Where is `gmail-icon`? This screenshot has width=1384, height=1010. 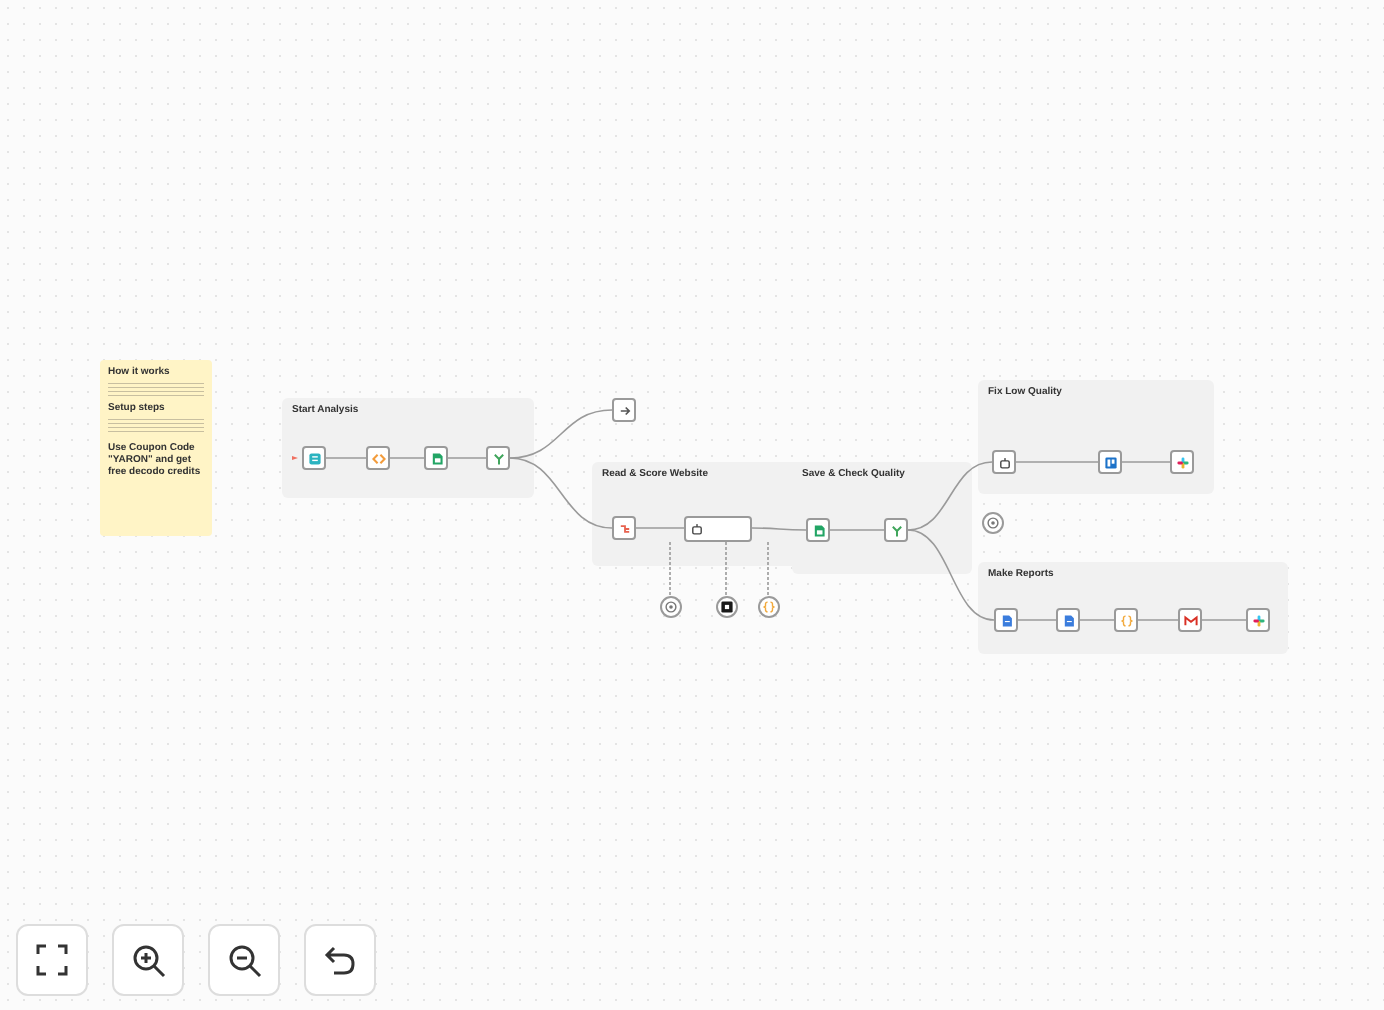 gmail-icon is located at coordinates (1190, 620).